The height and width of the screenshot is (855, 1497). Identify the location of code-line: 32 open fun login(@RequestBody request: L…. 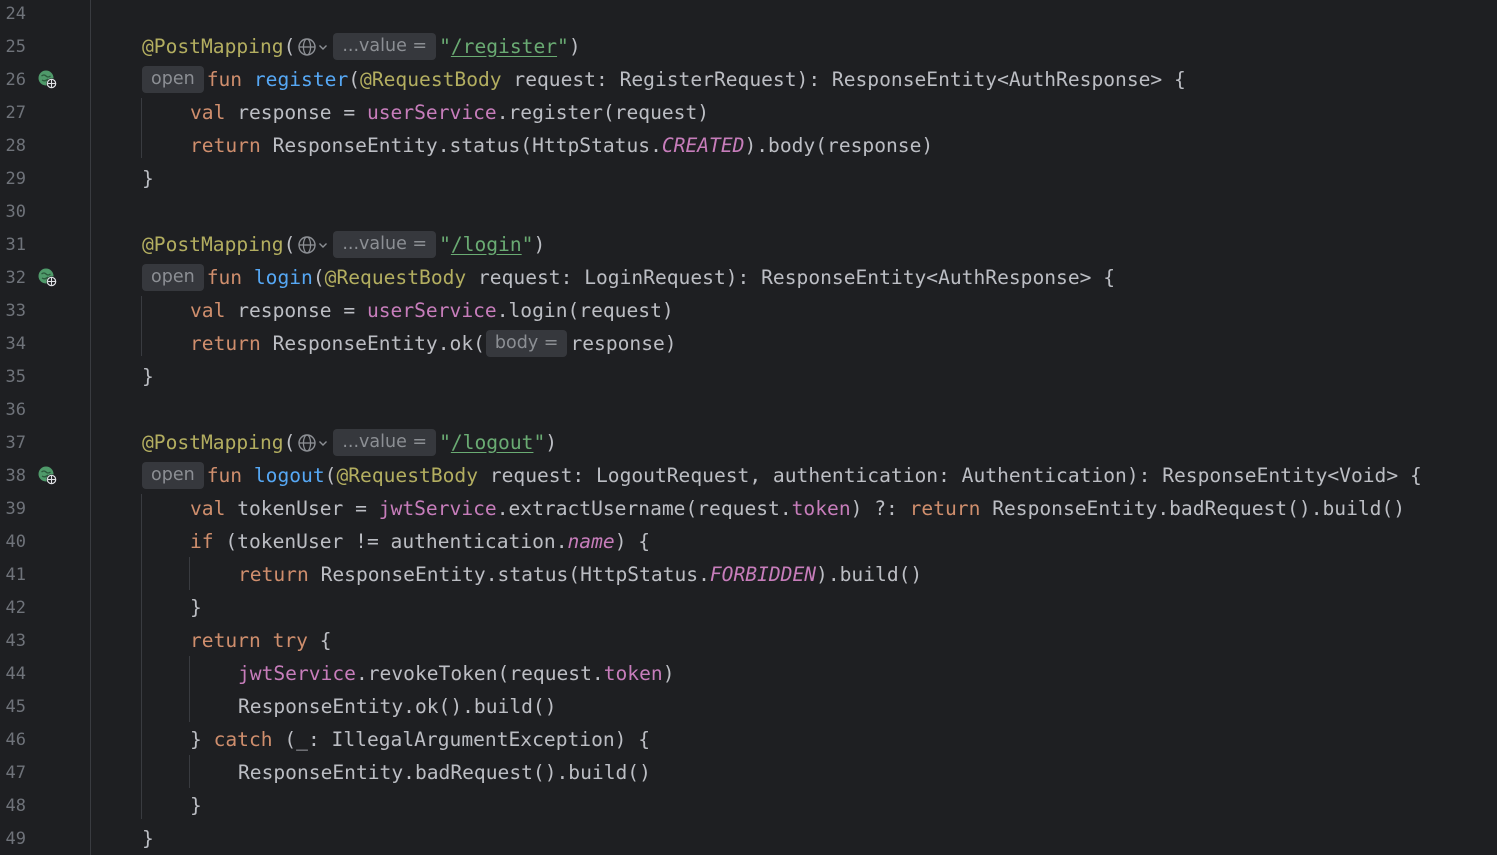
(748, 277).